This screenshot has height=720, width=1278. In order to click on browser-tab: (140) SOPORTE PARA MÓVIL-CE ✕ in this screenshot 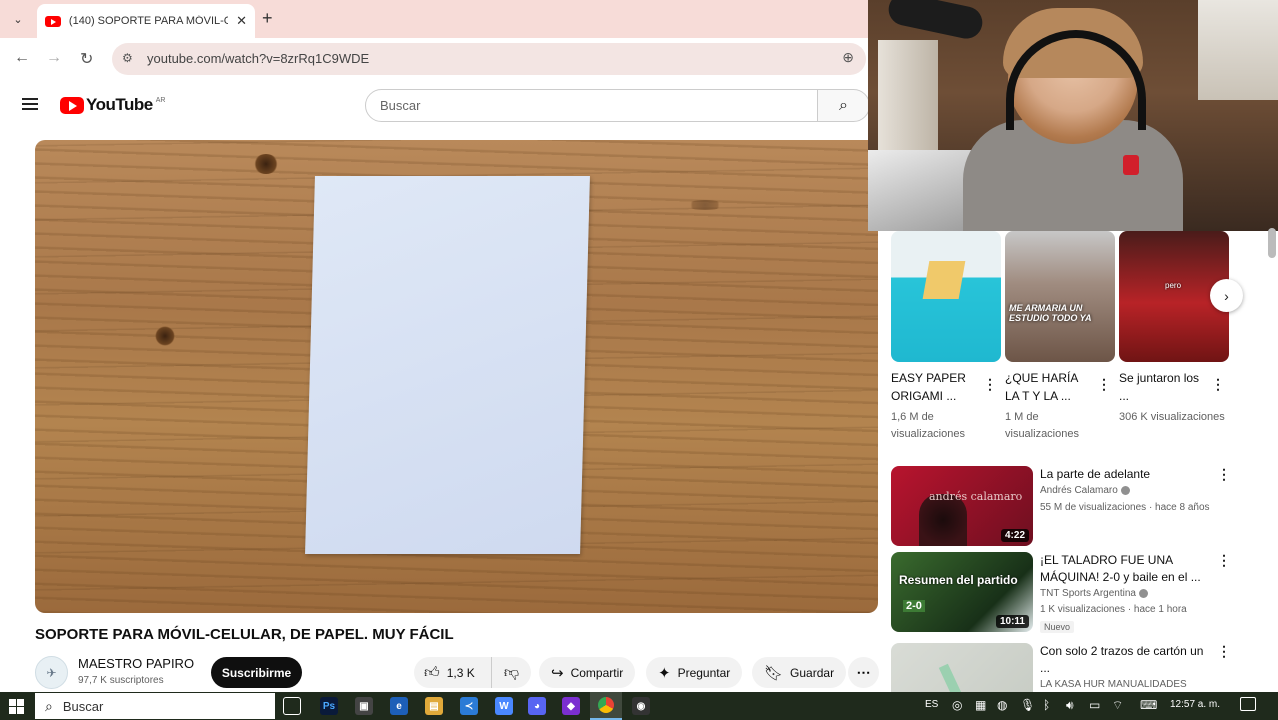, I will do `click(146, 21)`.